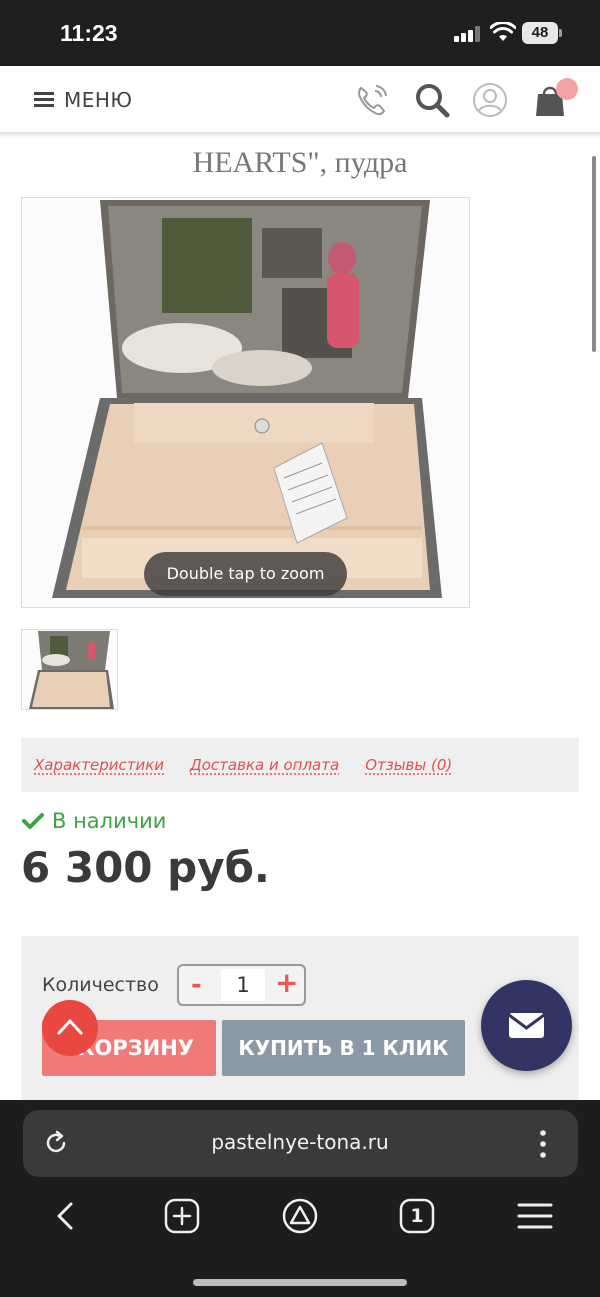 The width and height of the screenshot is (600, 1297). What do you see at coordinates (145, 867) in the screenshot?
I see `product-price: 6 300 руб.` at bounding box center [145, 867].